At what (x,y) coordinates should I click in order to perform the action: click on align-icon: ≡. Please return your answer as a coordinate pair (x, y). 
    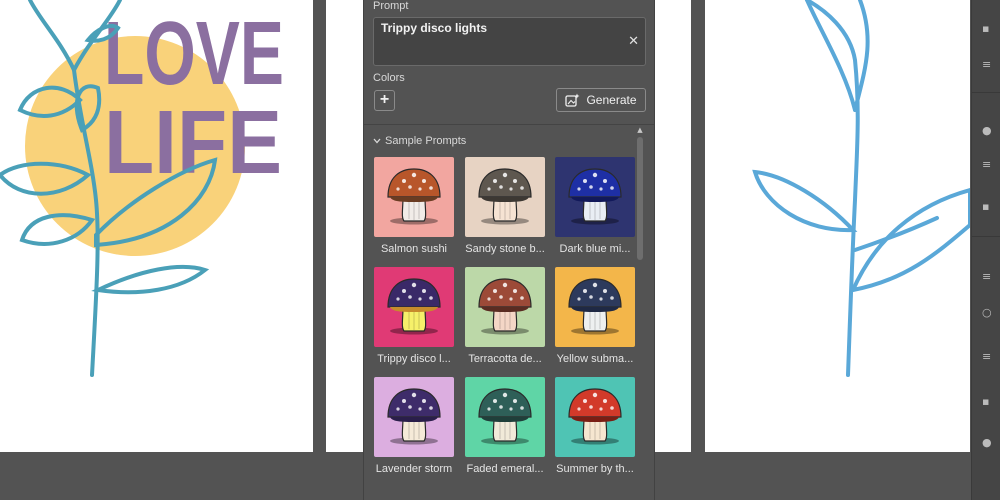
    Looking at the image, I should click on (988, 64).